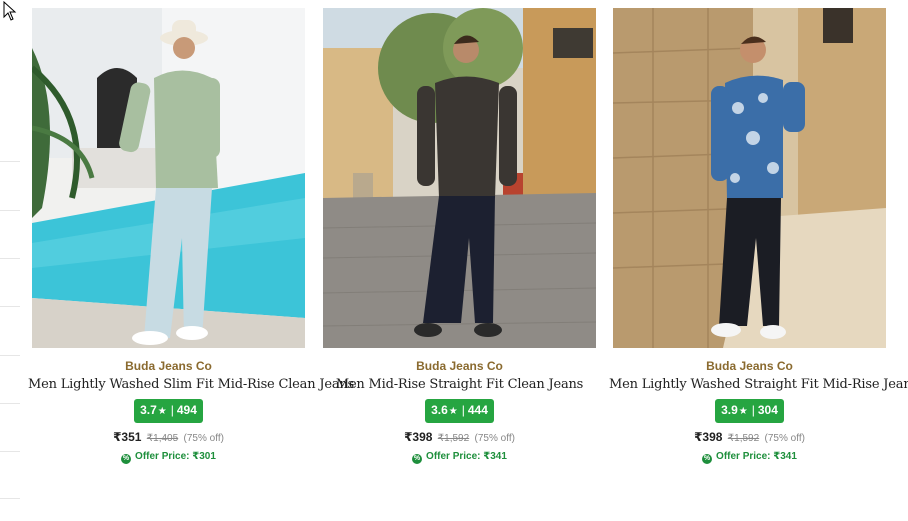  I want to click on rating-badge: 3.7★ | 494, so click(168, 411).